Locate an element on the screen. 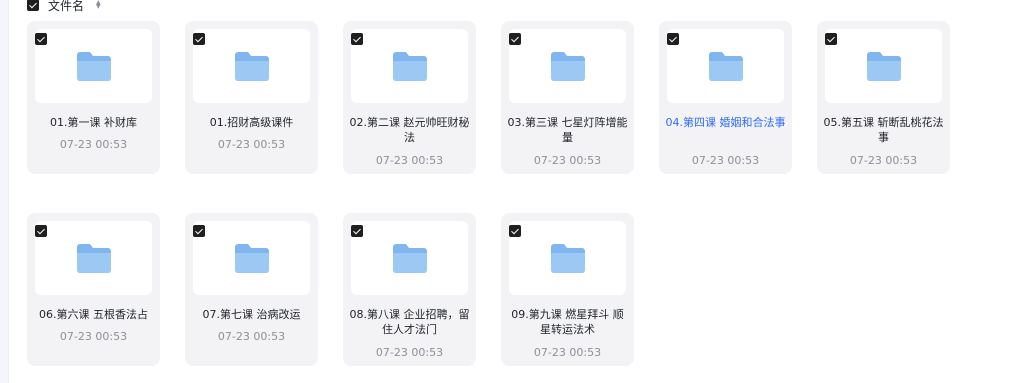  folder-card-selected: 04.第四课 婚姻和合法事 07-23 00:53 is located at coordinates (725, 97).